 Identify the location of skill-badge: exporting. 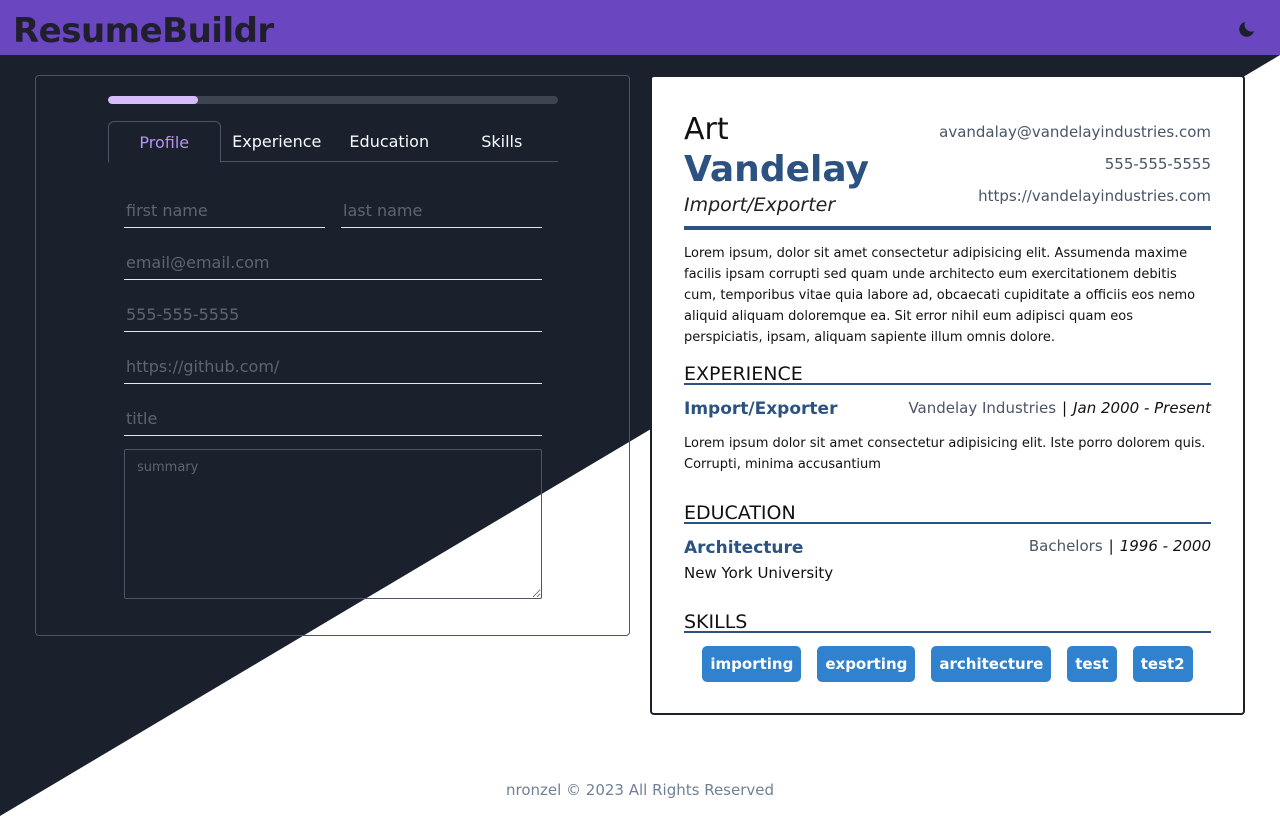
(866, 664).